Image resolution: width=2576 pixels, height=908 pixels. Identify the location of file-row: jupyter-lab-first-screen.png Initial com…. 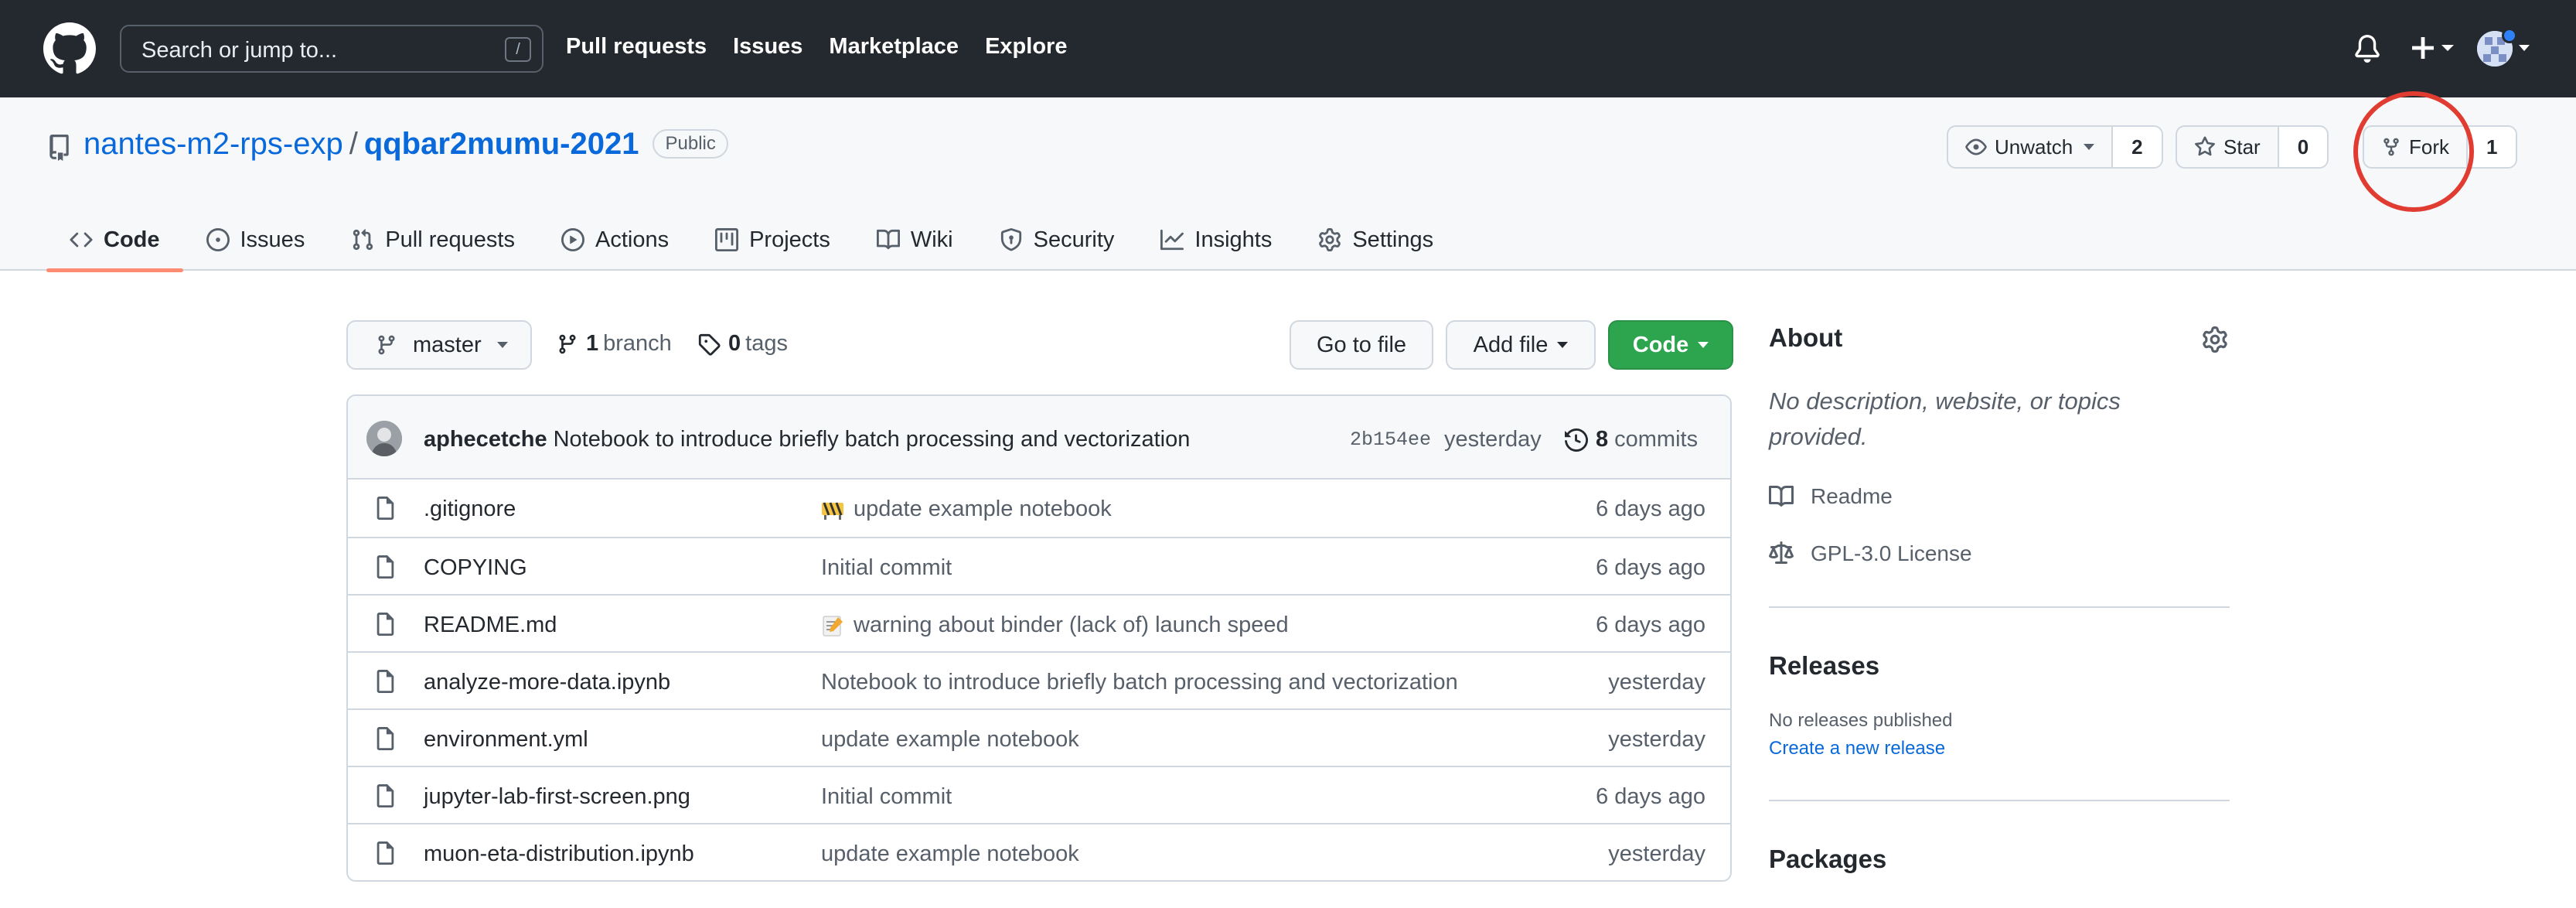
(1039, 794).